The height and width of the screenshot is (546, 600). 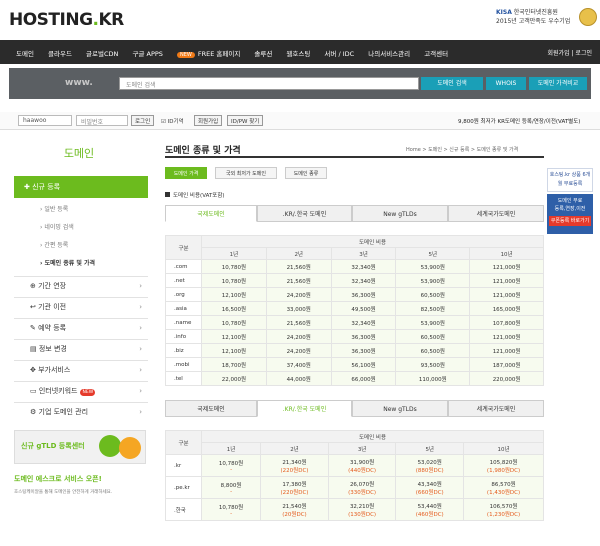 I want to click on price-cell: 21,540원 (20원DC), so click(x=294, y=509).